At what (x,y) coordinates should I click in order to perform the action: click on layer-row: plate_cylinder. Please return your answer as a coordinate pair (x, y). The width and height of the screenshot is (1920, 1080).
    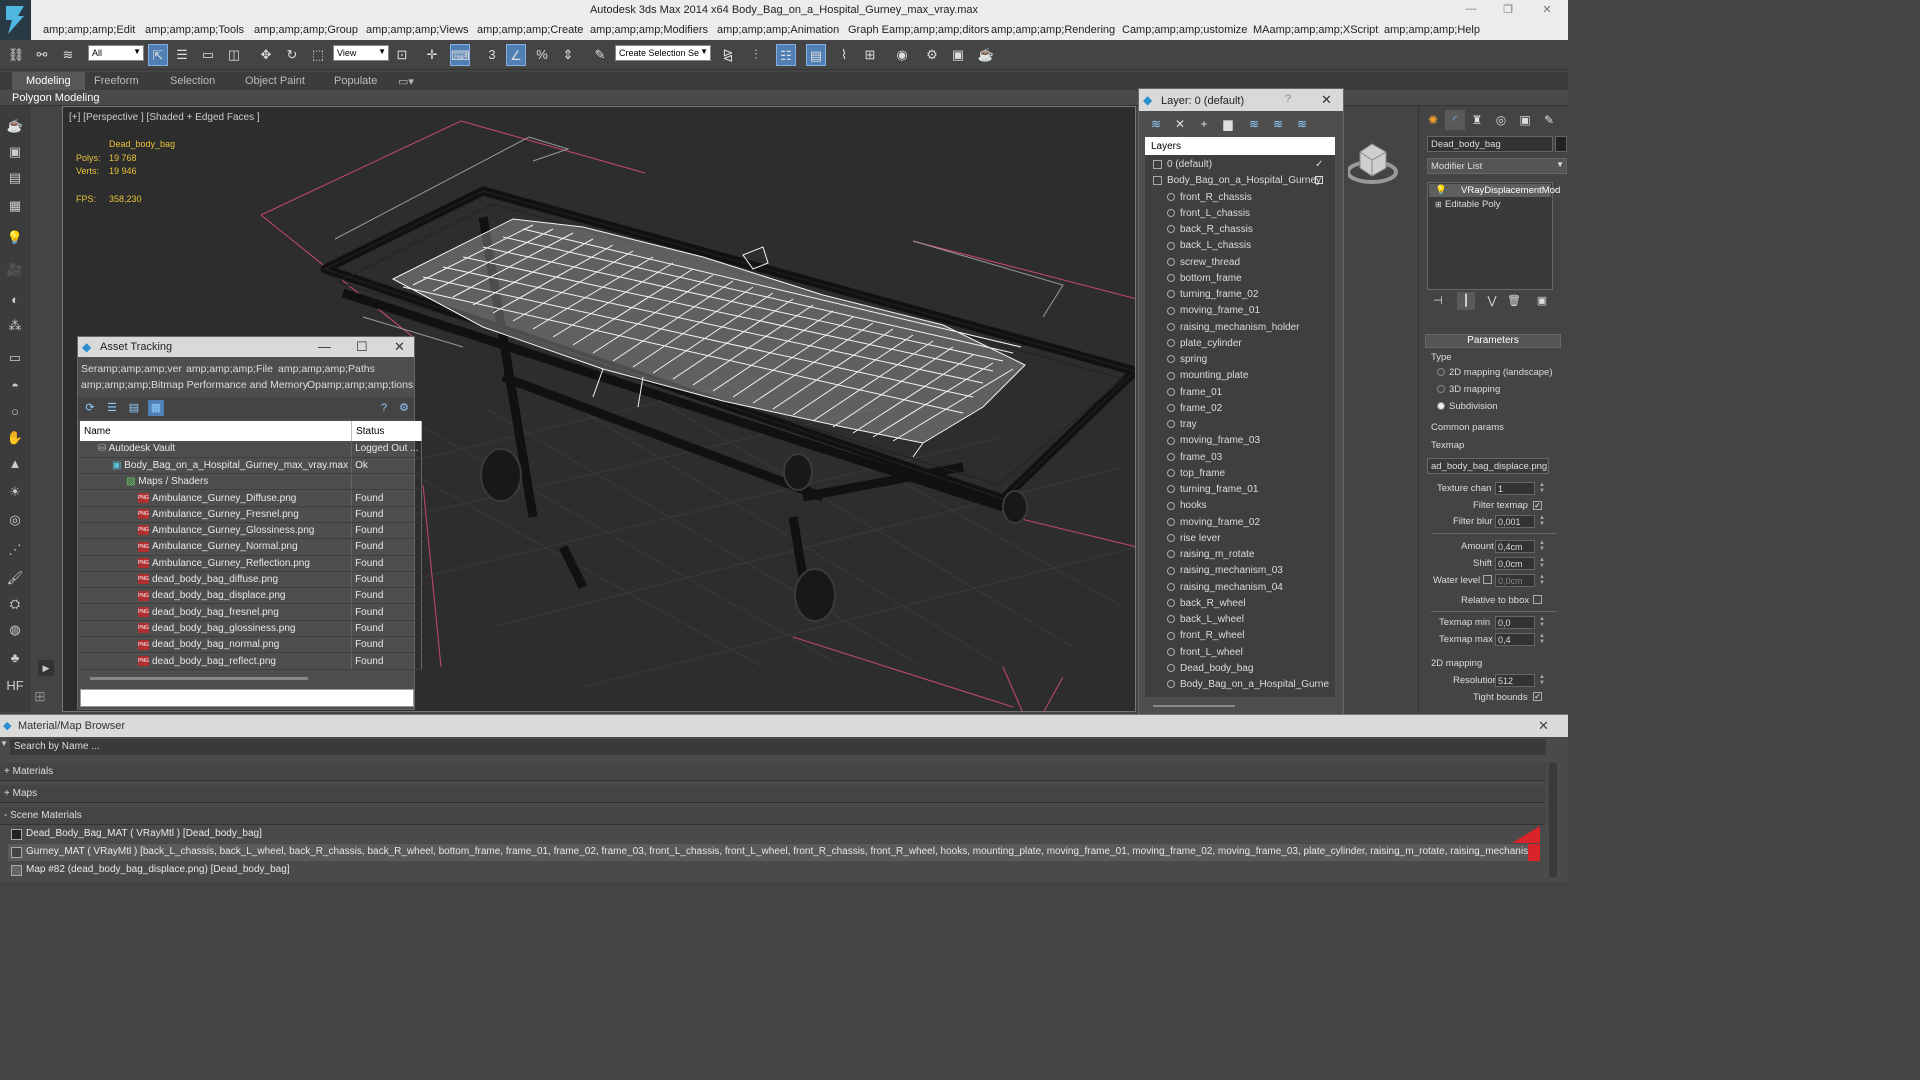
    Looking at the image, I should click on (1246, 343).